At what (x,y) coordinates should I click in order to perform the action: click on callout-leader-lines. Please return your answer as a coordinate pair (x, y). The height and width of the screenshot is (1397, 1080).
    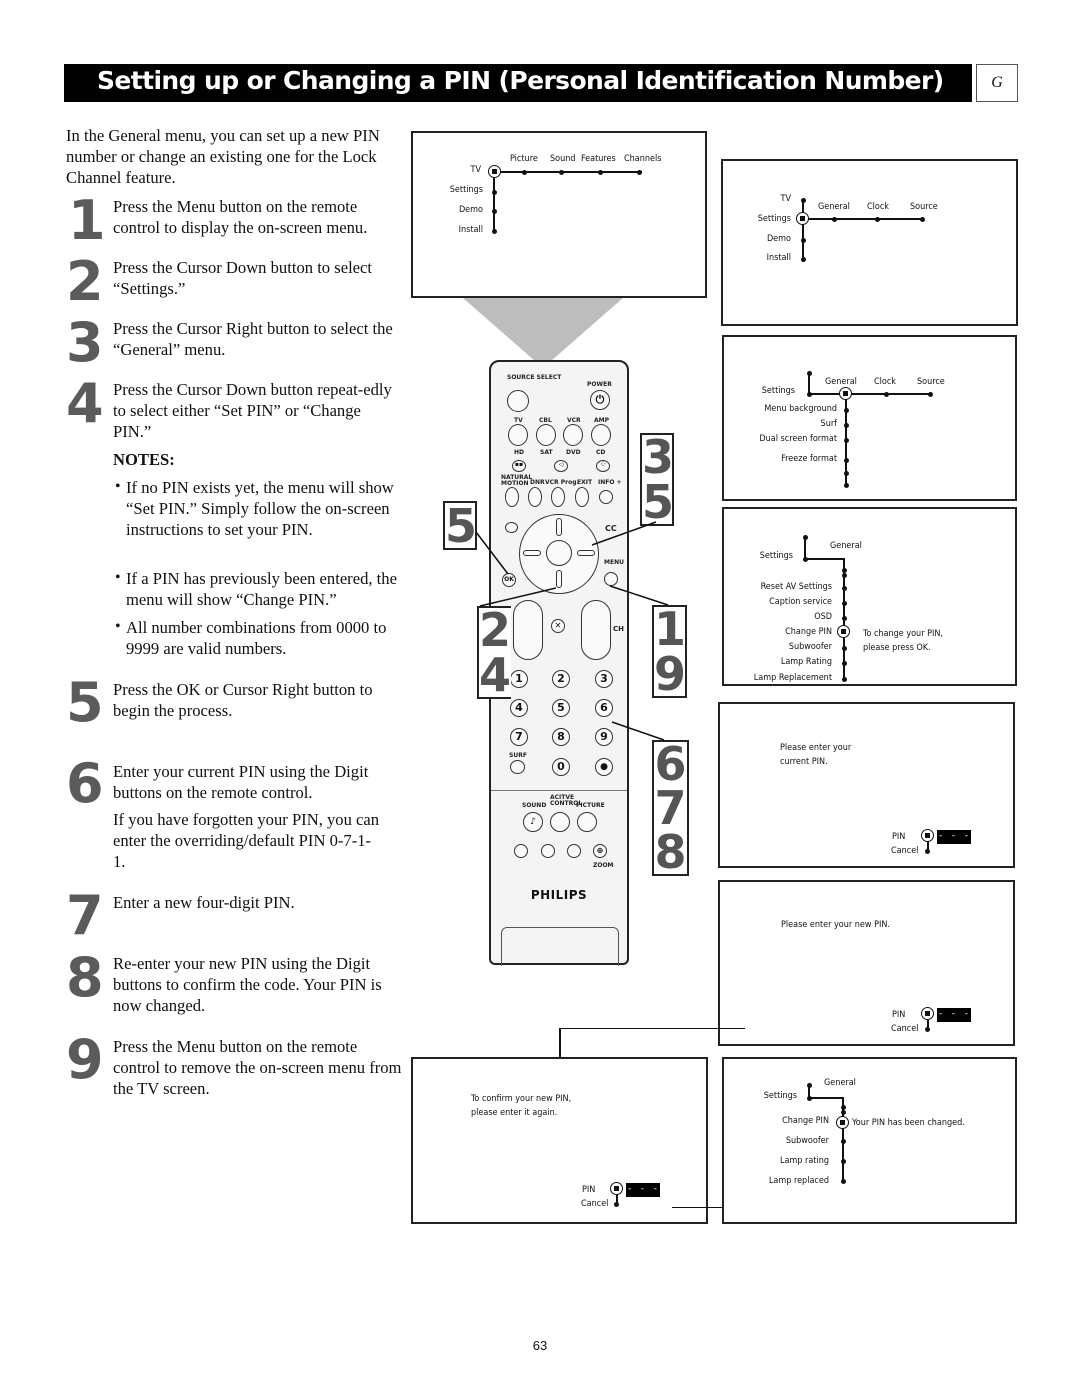
    Looking at the image, I should click on (572, 631).